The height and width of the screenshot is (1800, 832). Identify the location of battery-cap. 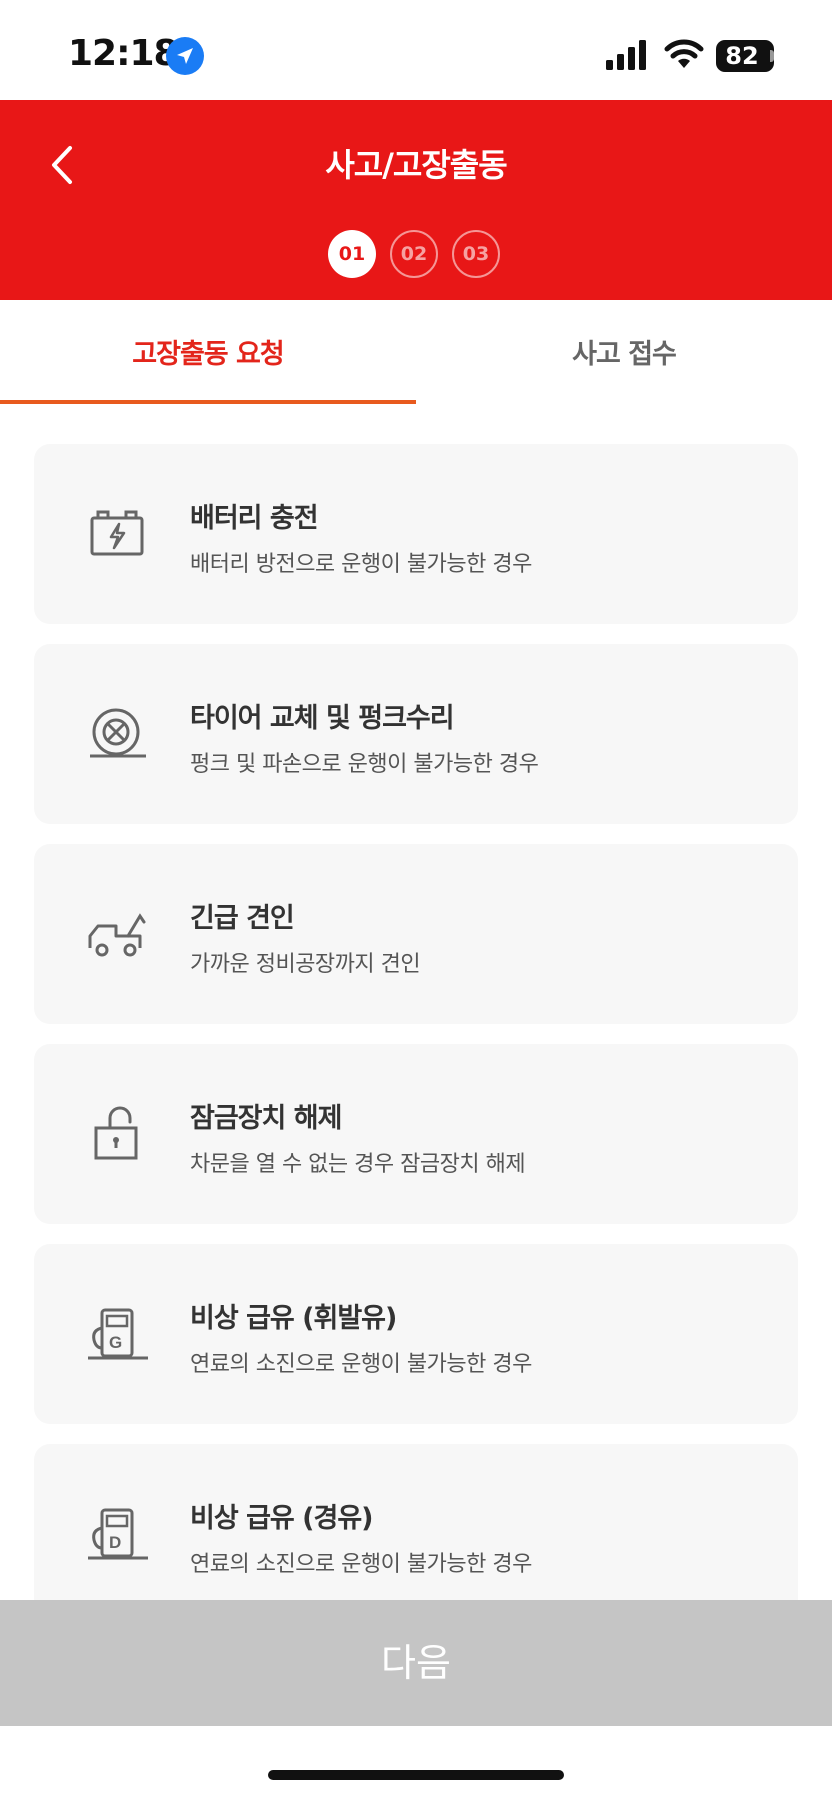
(772, 56).